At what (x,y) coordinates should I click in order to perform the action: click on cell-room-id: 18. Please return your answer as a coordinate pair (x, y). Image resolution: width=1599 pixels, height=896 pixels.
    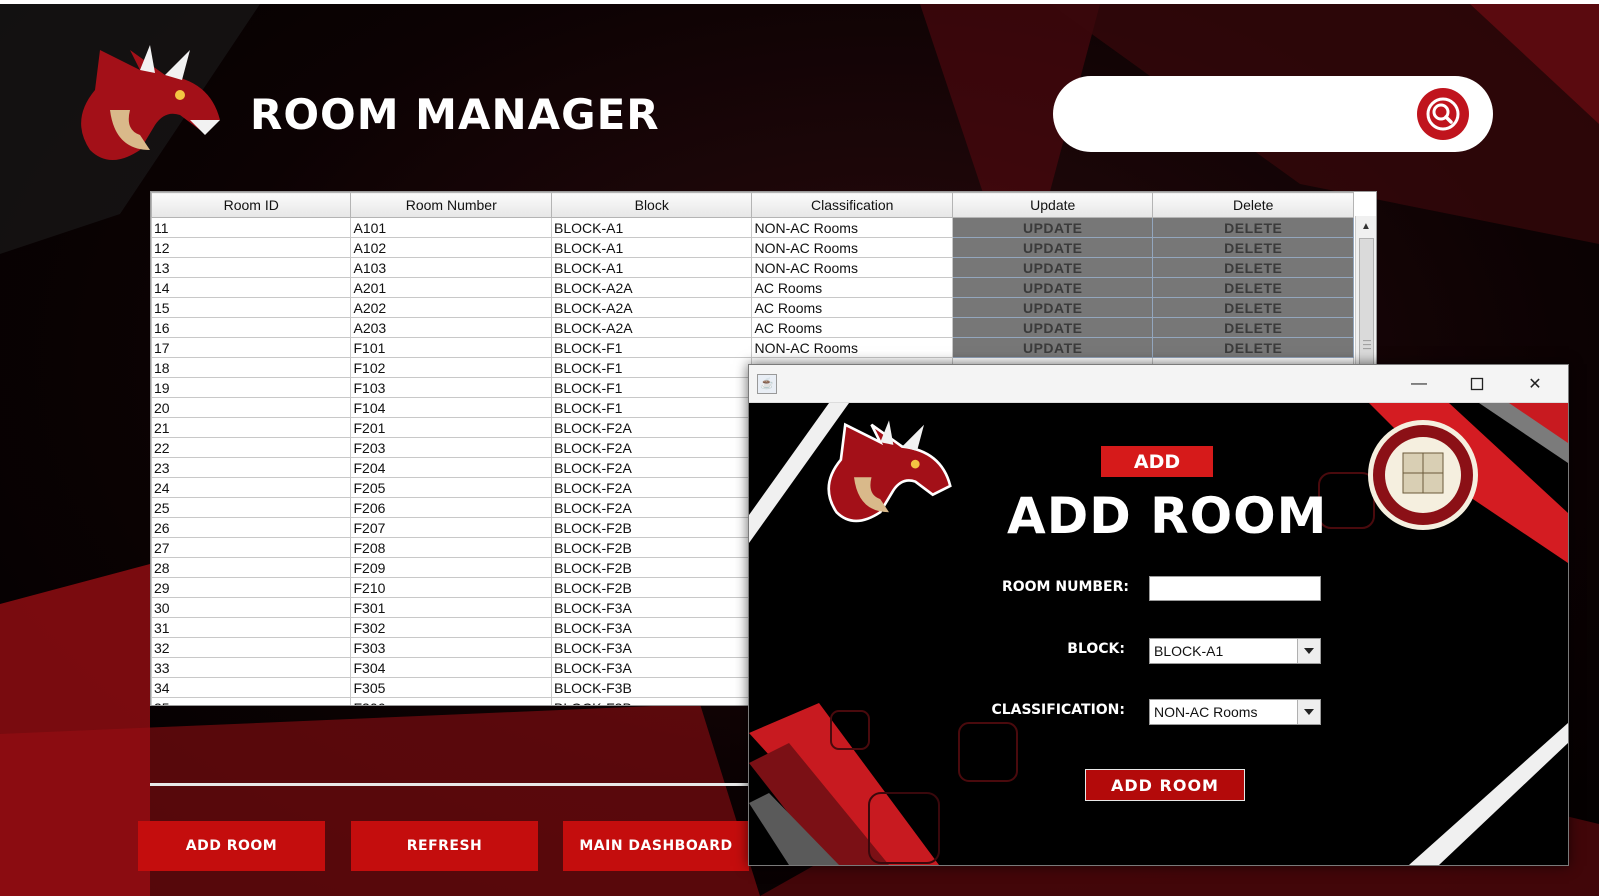
    Looking at the image, I should click on (251, 367).